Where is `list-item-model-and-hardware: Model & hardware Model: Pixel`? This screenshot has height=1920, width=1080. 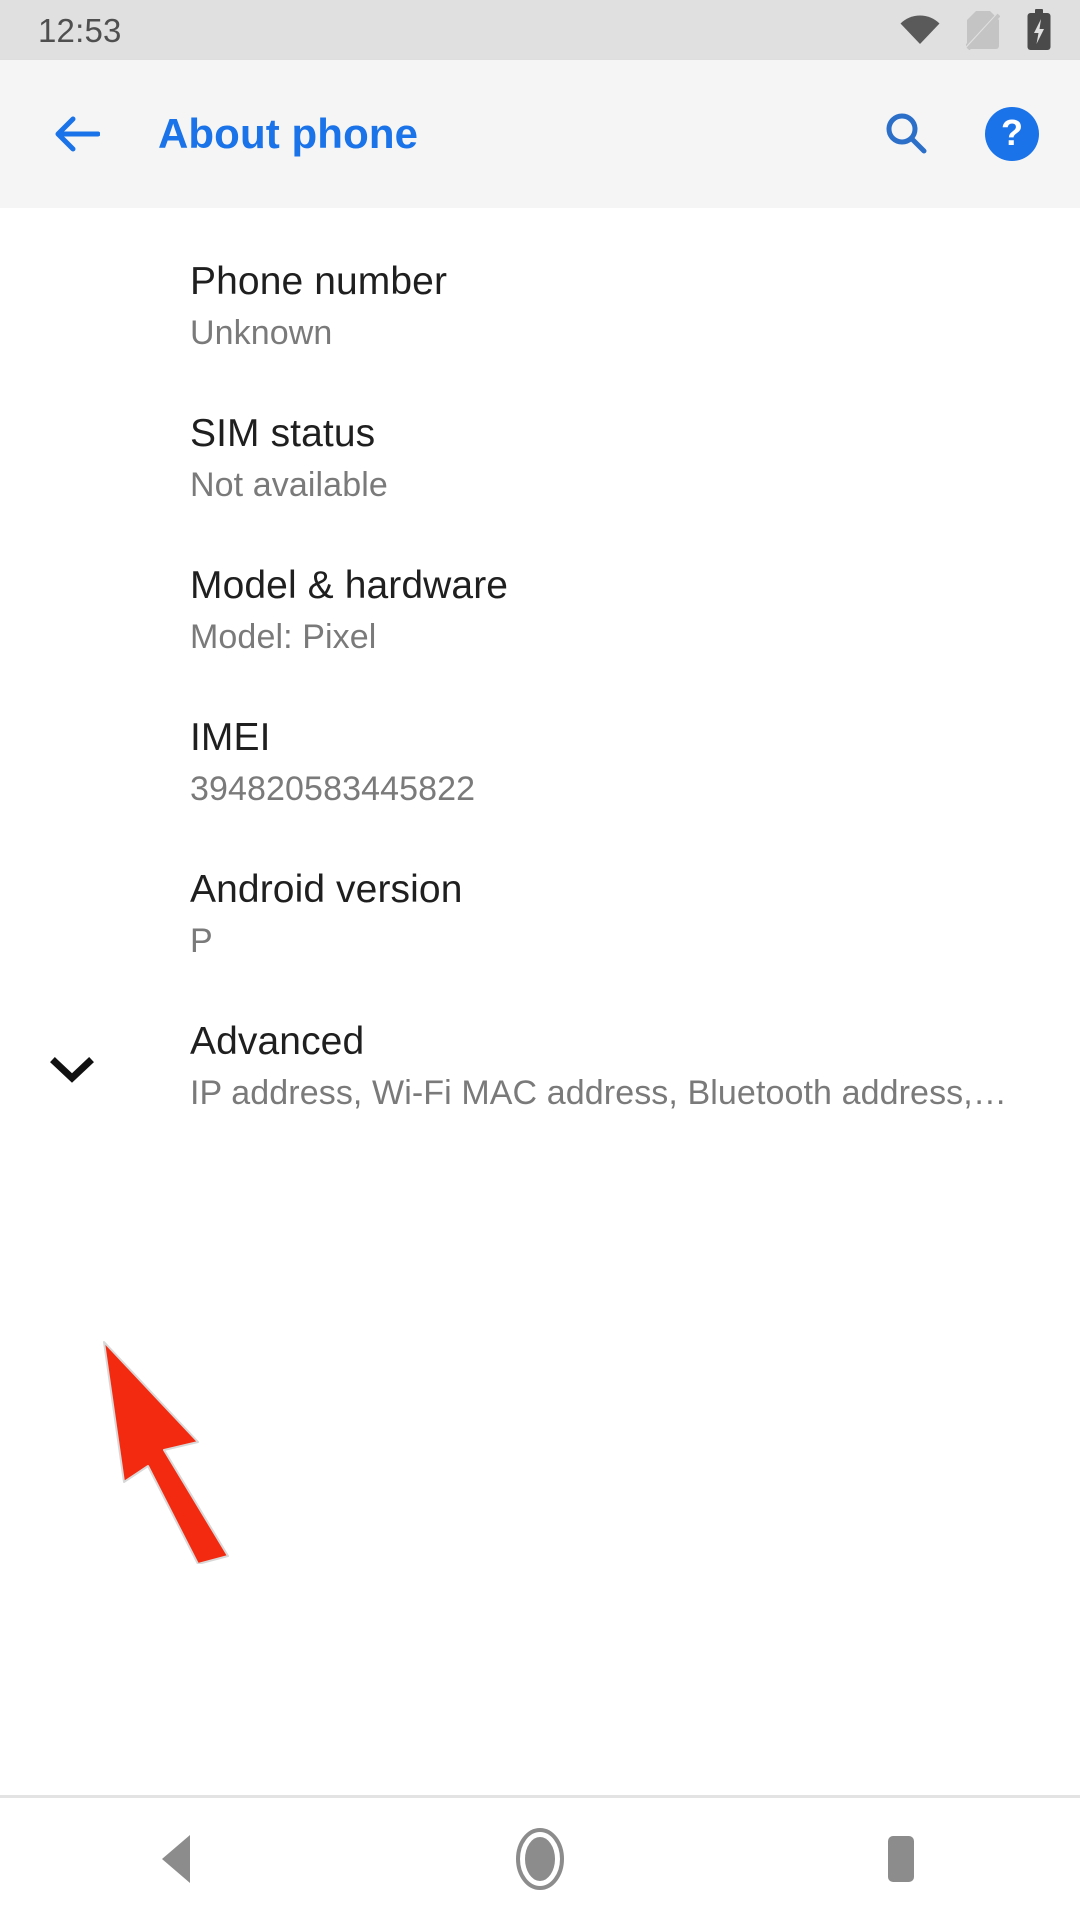
list-item-model-and-hardware: Model & hardware Model: Pixel is located at coordinates (540, 614).